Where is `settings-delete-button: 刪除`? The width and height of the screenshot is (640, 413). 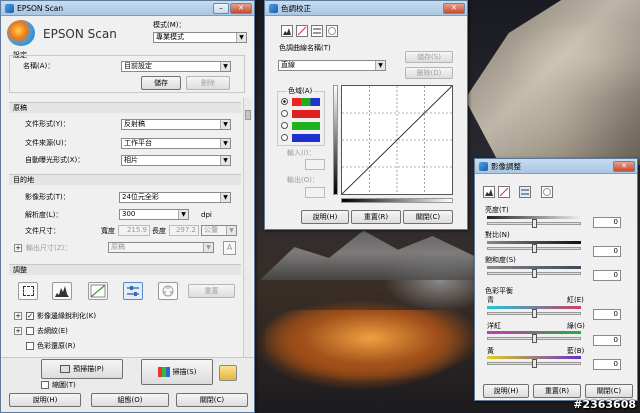 settings-delete-button: 刪除 is located at coordinates (208, 83).